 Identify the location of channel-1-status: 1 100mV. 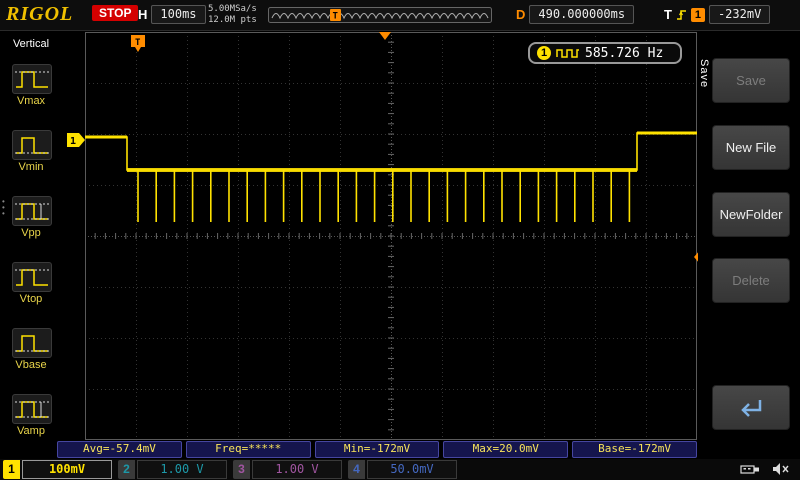
(57, 469).